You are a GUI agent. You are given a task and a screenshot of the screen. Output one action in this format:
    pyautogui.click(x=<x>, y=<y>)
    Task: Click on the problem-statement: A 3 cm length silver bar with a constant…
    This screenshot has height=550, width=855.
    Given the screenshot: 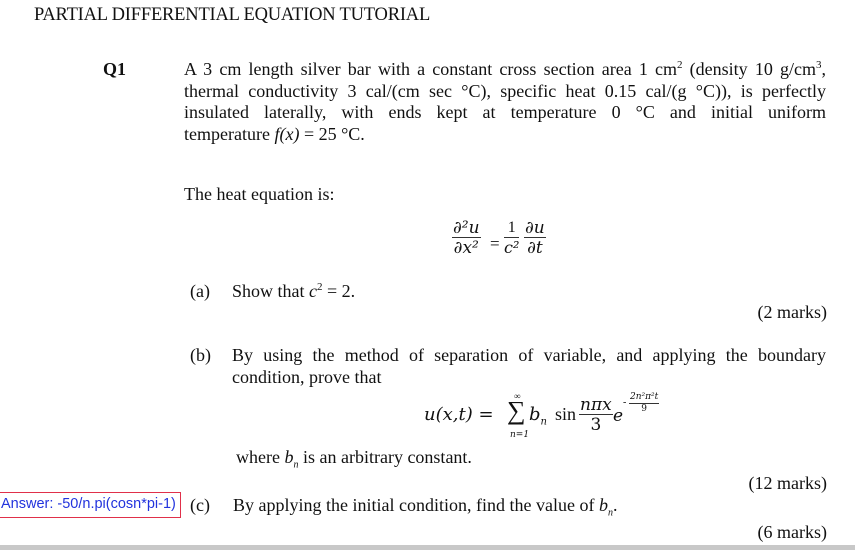 What is the action you would take?
    pyautogui.click(x=505, y=102)
    